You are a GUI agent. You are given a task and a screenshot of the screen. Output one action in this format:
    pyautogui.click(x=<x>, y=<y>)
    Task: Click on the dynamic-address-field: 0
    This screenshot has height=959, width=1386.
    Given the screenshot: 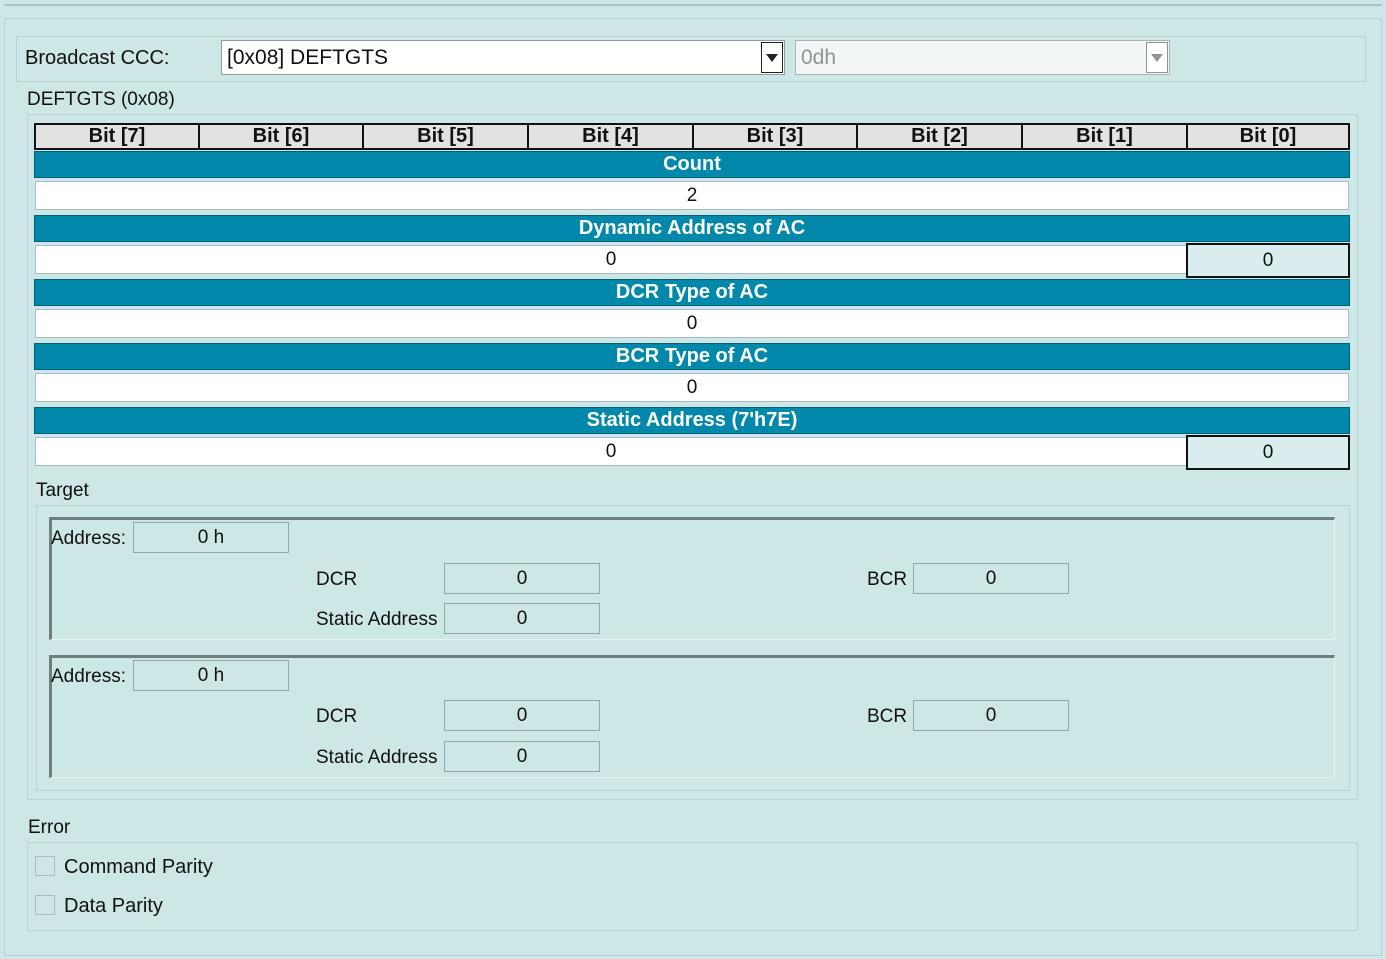 What is the action you would take?
    pyautogui.click(x=611, y=259)
    